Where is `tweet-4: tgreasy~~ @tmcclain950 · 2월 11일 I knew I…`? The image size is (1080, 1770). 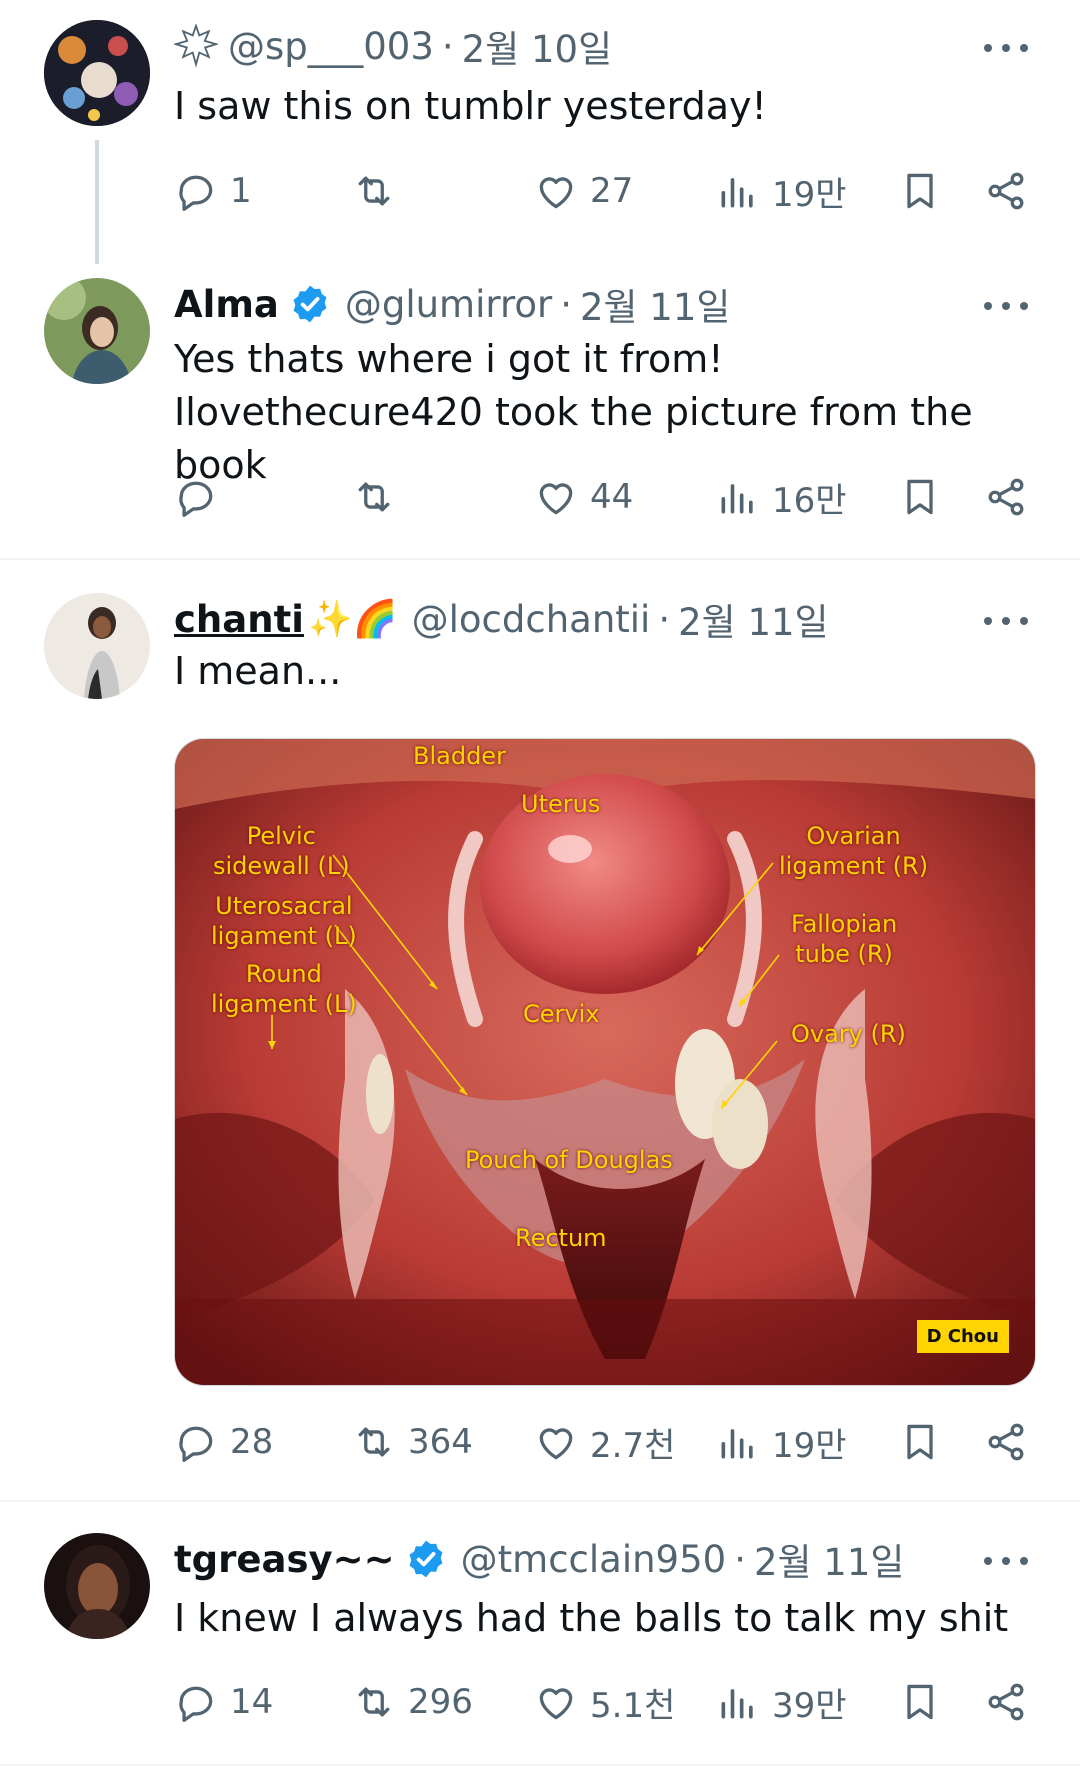 tweet-4: tgreasy~~ @tmcclain950 · 2월 11일 I knew I… is located at coordinates (540, 1640).